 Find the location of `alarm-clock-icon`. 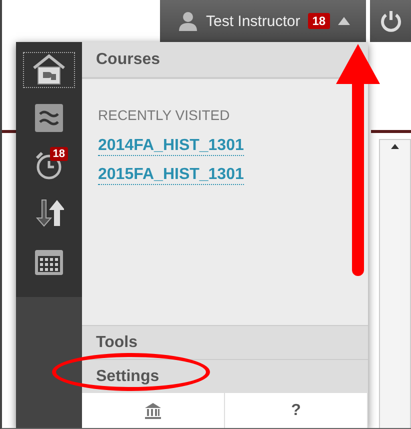

alarm-clock-icon is located at coordinates (49, 165).